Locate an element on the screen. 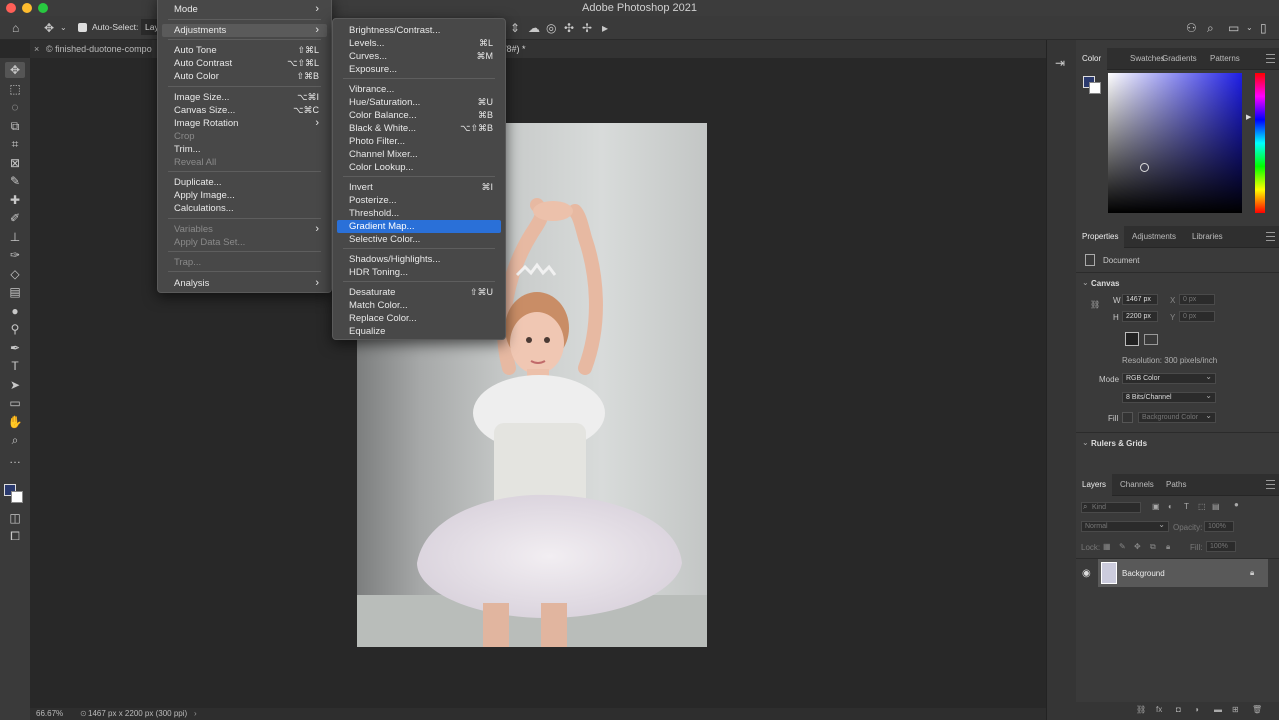 The image size is (1279, 720). close-window-button is located at coordinates (11, 8).